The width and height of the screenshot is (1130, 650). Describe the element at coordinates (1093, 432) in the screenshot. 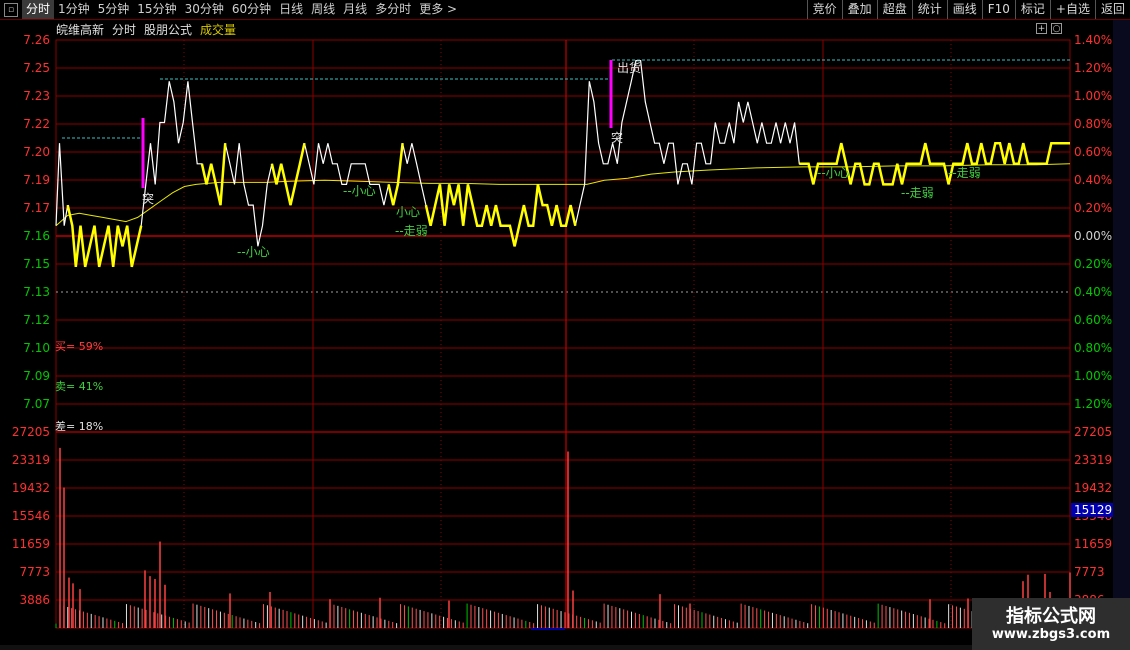

I see `volume-label-right: 27205` at that location.